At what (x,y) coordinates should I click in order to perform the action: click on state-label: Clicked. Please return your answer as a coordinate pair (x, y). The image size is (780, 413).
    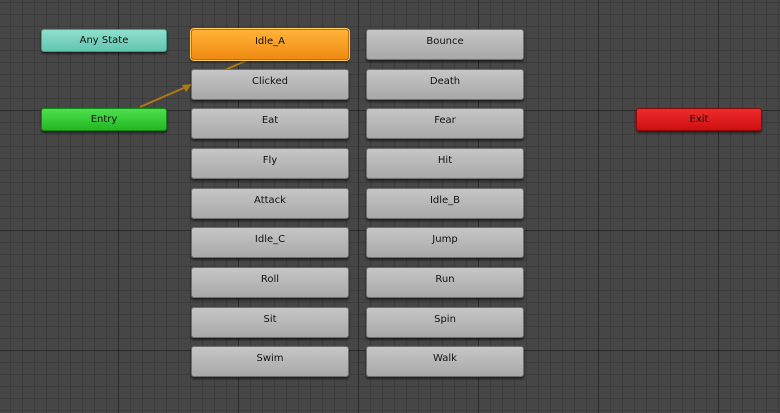
    Looking at the image, I should click on (270, 81).